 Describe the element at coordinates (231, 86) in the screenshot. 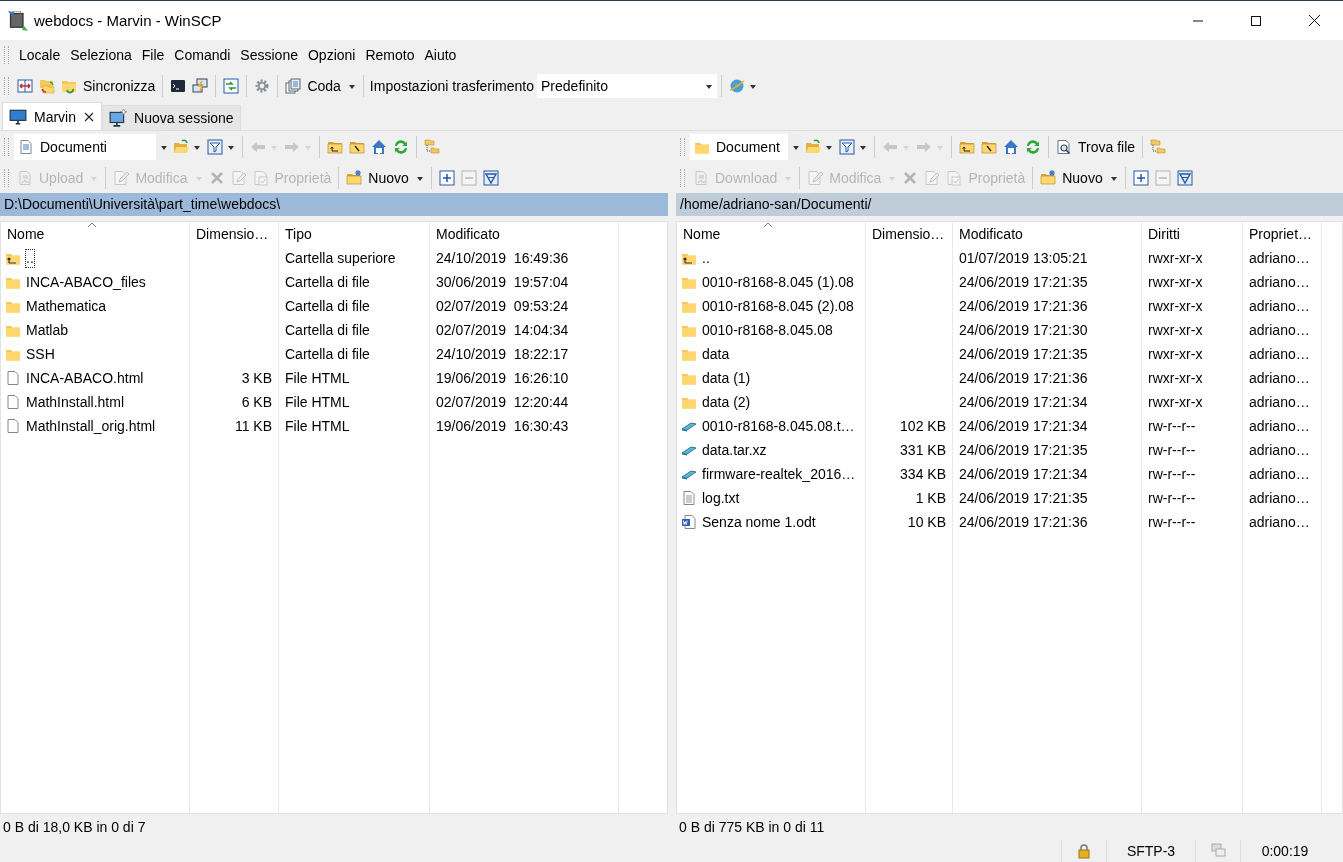

I see `arrows-window-icon` at that location.